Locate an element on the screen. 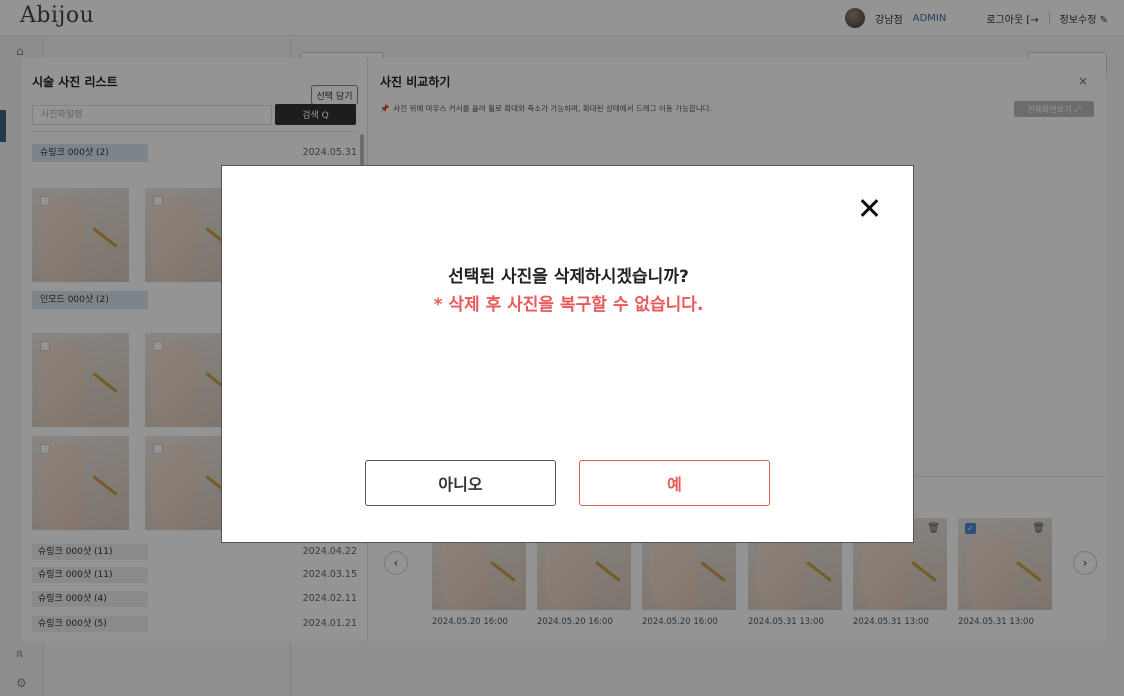 This screenshot has width=1124, height=696. dialog-message: 선택된 사진을 삭제하시겠습니까? is located at coordinates (568, 277).